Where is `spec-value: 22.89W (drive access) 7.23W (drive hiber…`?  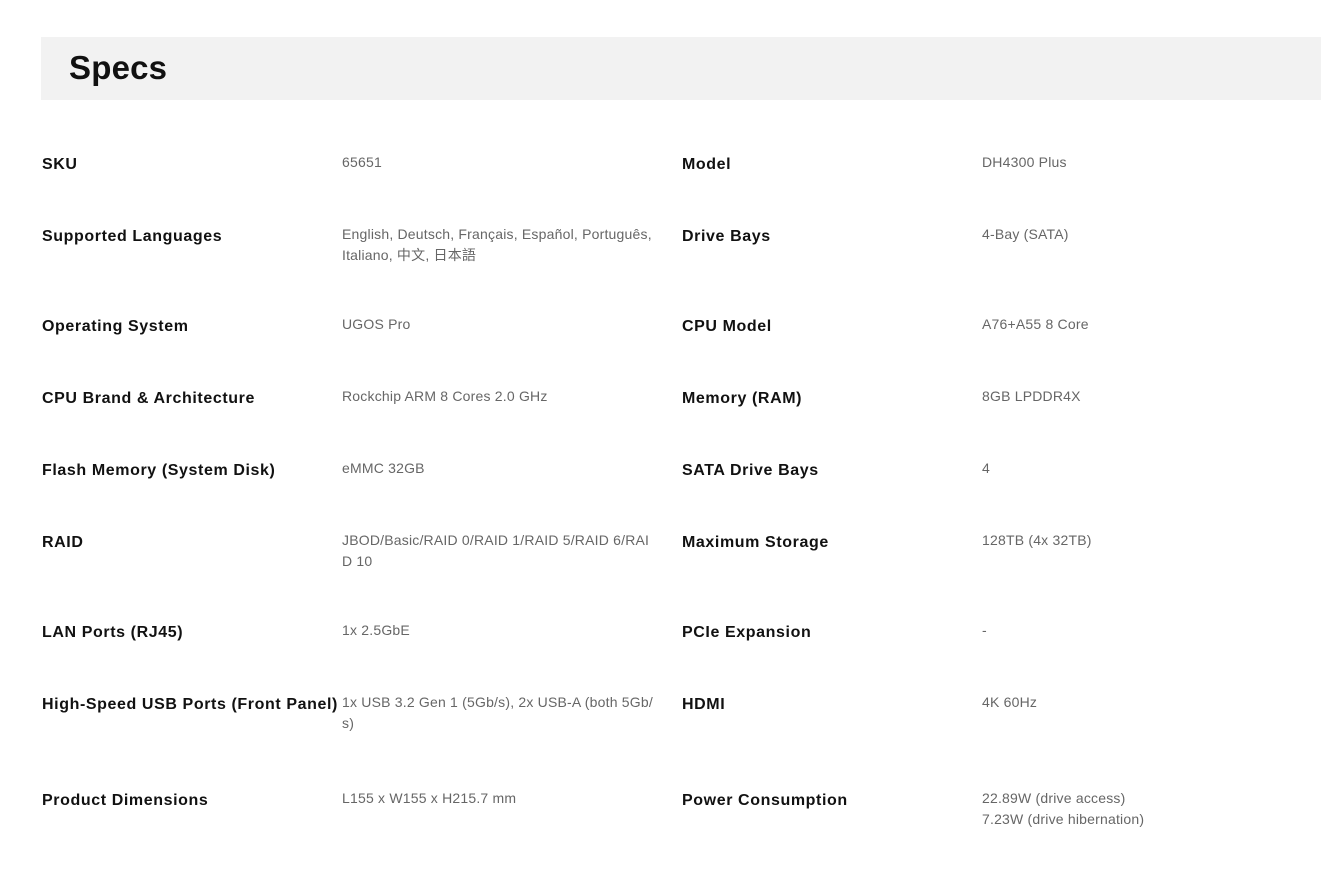
spec-value: 22.89W (drive access) 7.23W (drive hiber… is located at coordinates (1063, 808).